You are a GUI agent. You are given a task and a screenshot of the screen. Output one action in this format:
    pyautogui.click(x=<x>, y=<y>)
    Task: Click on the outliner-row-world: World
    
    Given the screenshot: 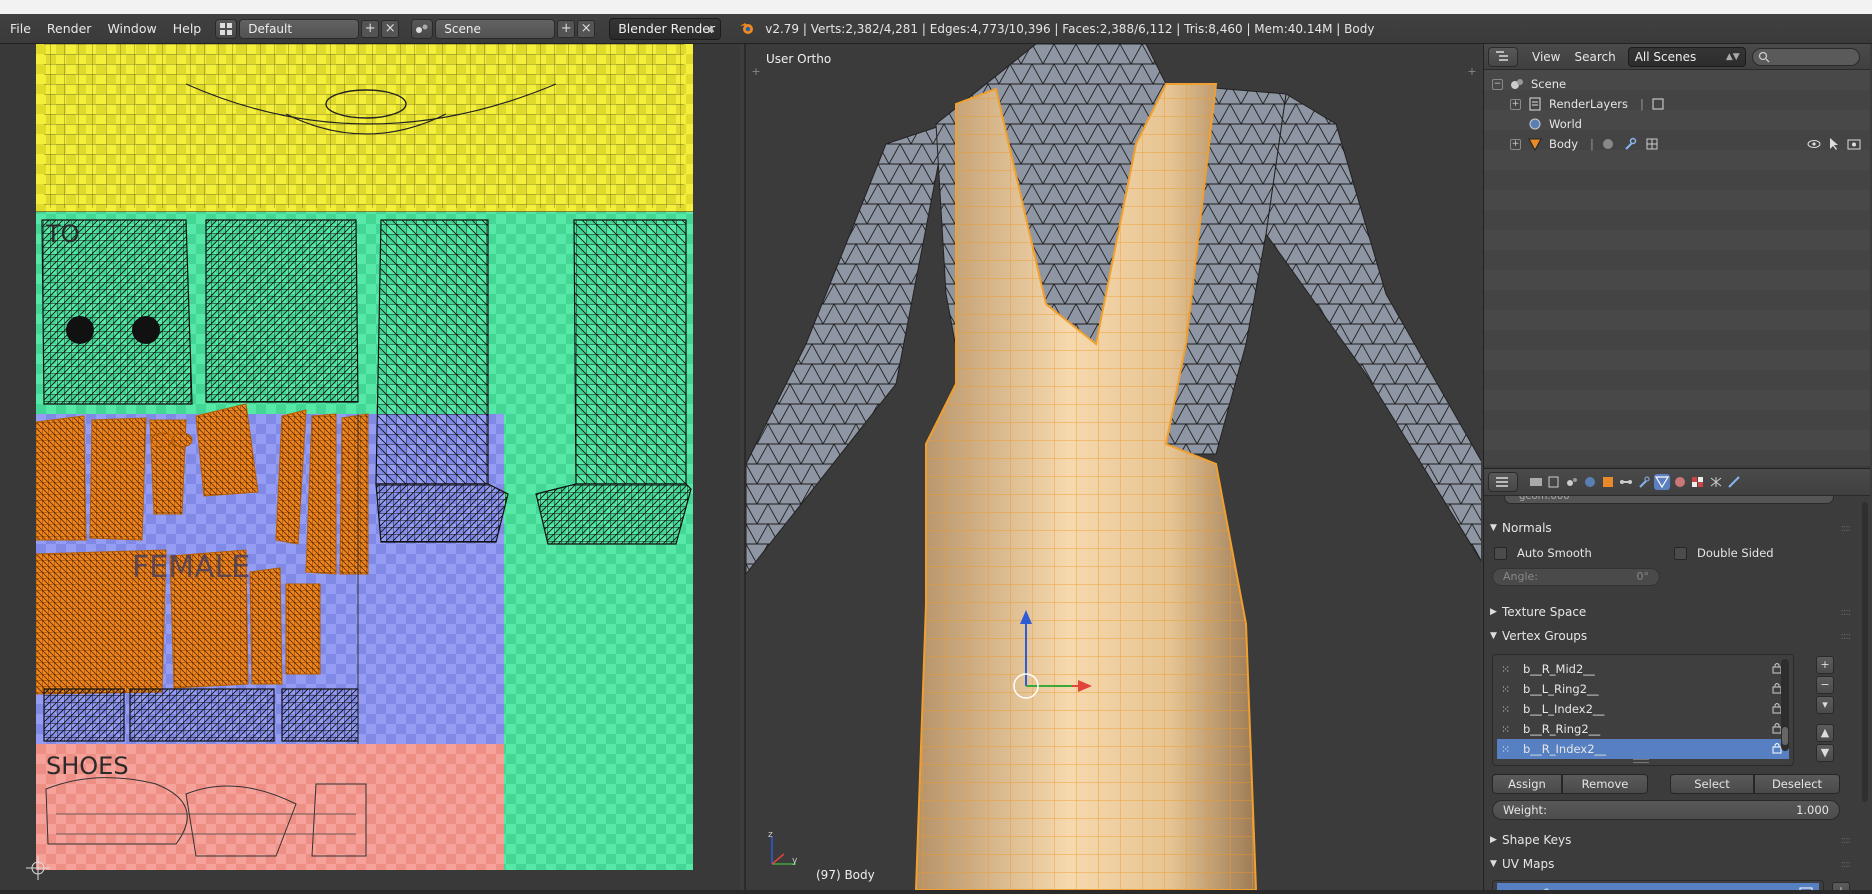 What is the action you would take?
    pyautogui.click(x=1677, y=124)
    